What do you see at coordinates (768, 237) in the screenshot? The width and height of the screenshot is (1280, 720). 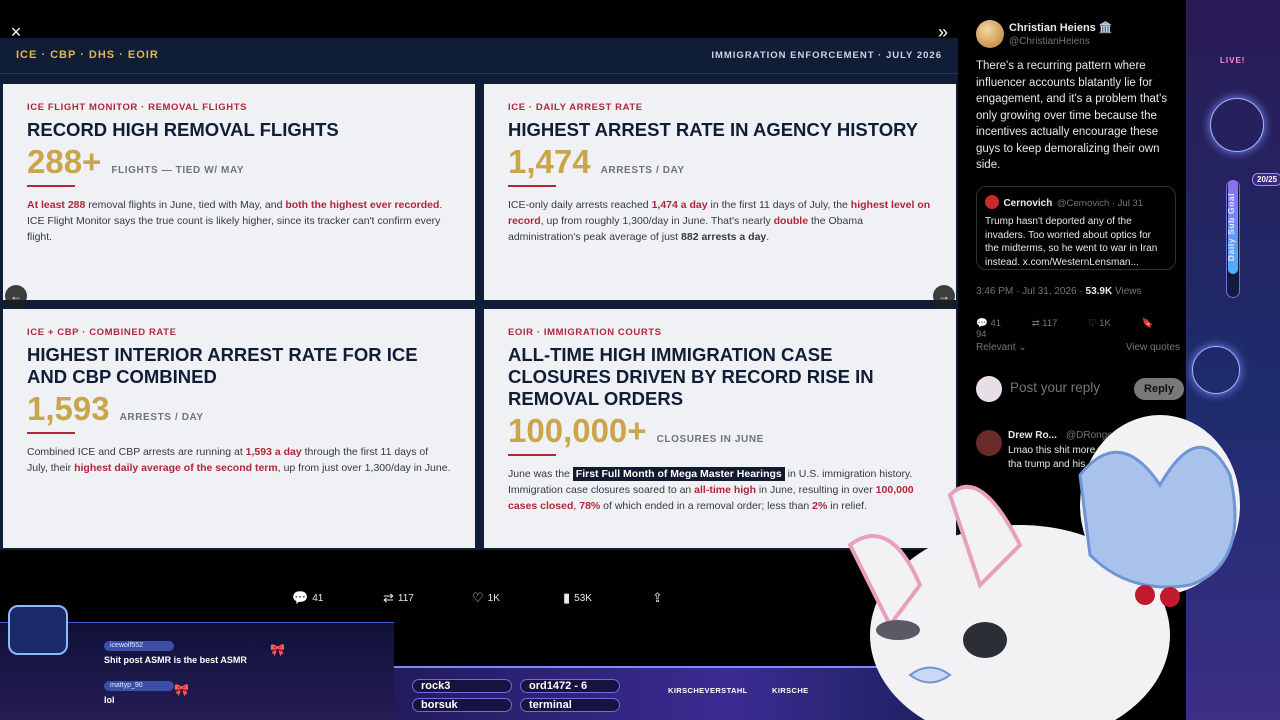 I see `card-body-segment: .` at bounding box center [768, 237].